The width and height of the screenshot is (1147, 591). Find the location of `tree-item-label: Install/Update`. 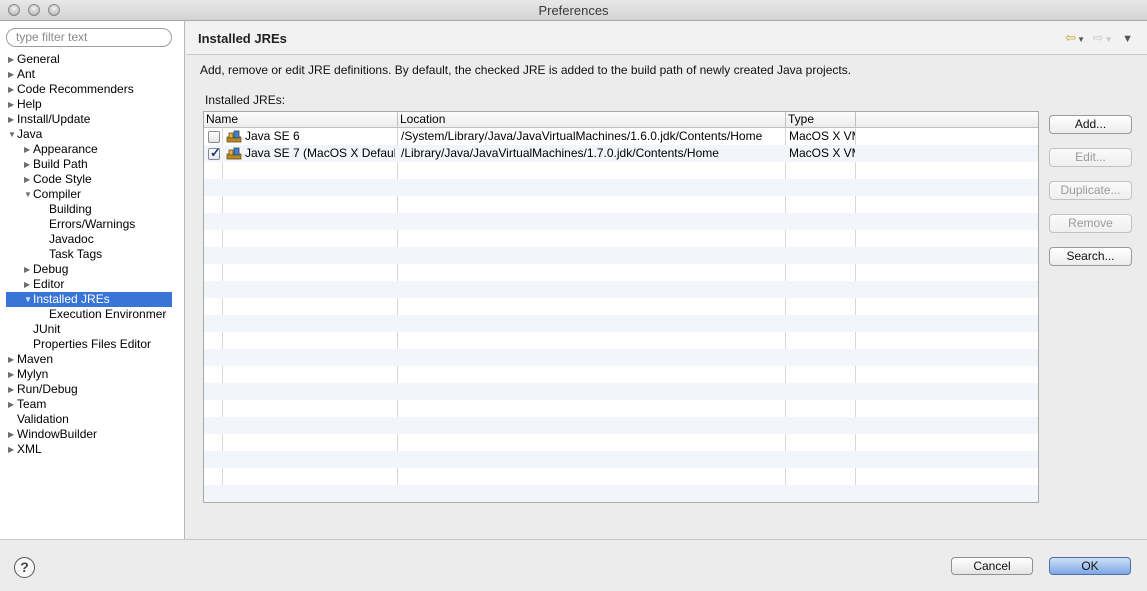

tree-item-label: Install/Update is located at coordinates (54, 119).